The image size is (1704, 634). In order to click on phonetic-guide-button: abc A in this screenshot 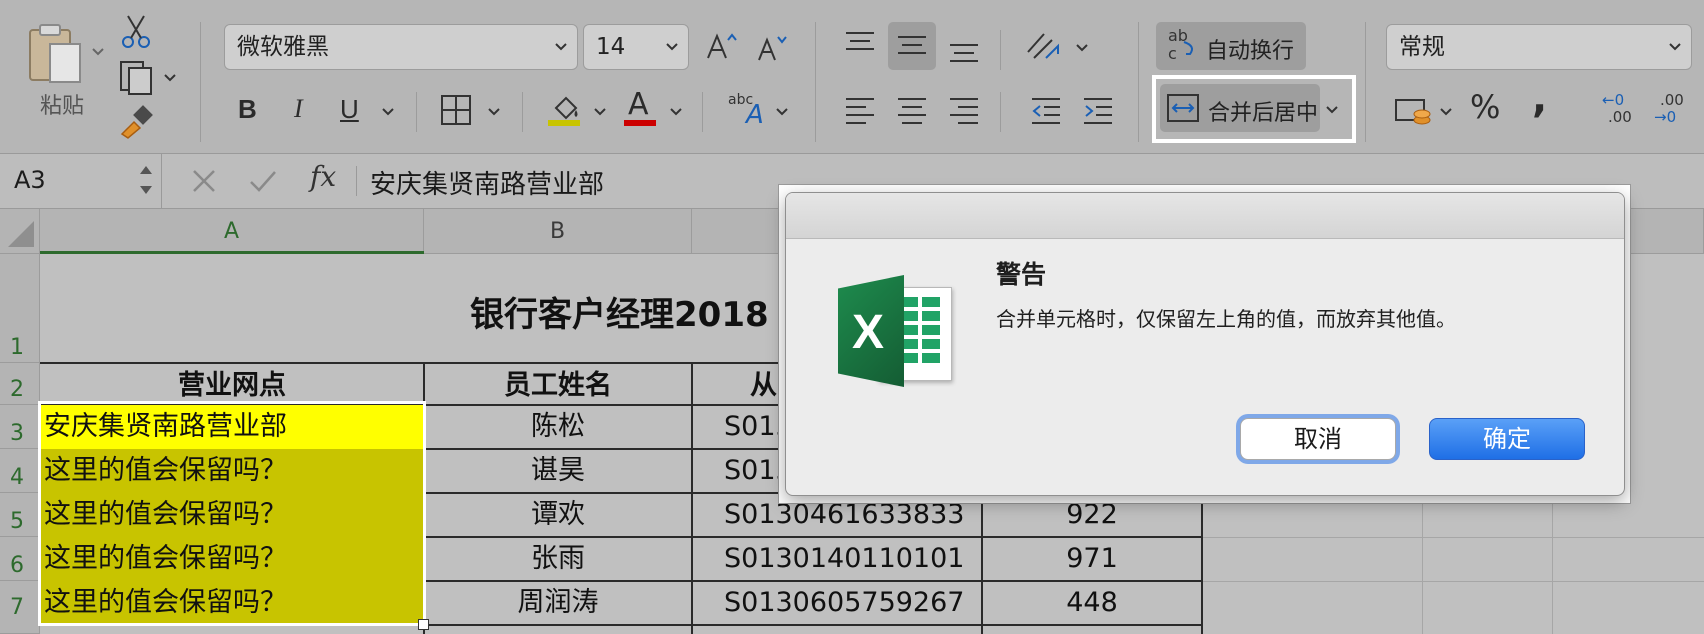, I will do `click(752, 112)`.